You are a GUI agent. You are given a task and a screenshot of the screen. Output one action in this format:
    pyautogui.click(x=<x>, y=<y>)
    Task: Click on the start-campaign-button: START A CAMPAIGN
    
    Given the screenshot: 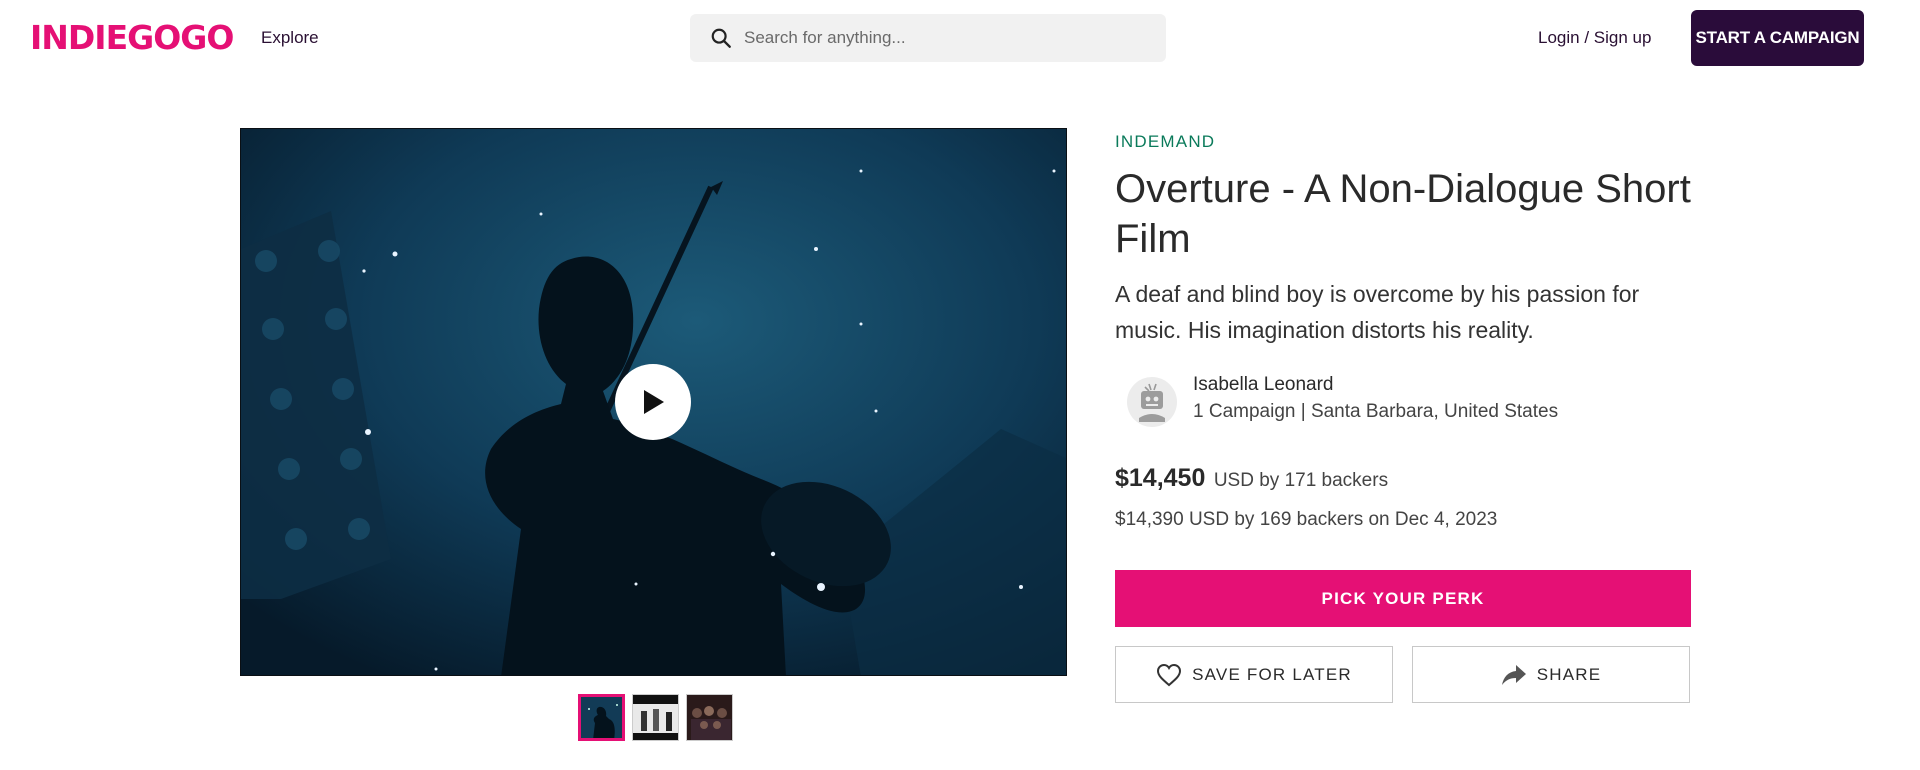 What is the action you would take?
    pyautogui.click(x=1777, y=38)
    